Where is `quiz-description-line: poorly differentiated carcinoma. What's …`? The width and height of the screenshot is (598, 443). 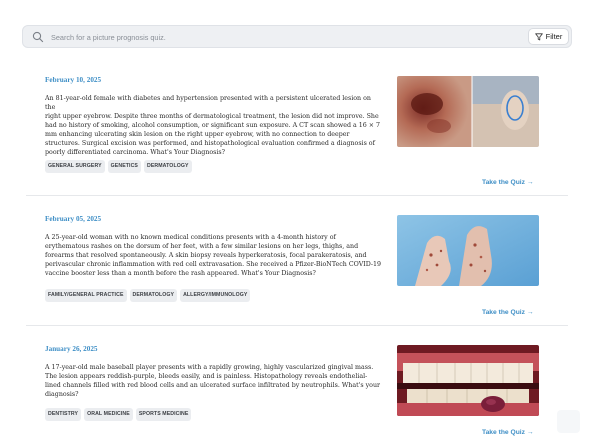
quiz-description-line: poorly differentiated carcinoma. What's … is located at coordinates (135, 152).